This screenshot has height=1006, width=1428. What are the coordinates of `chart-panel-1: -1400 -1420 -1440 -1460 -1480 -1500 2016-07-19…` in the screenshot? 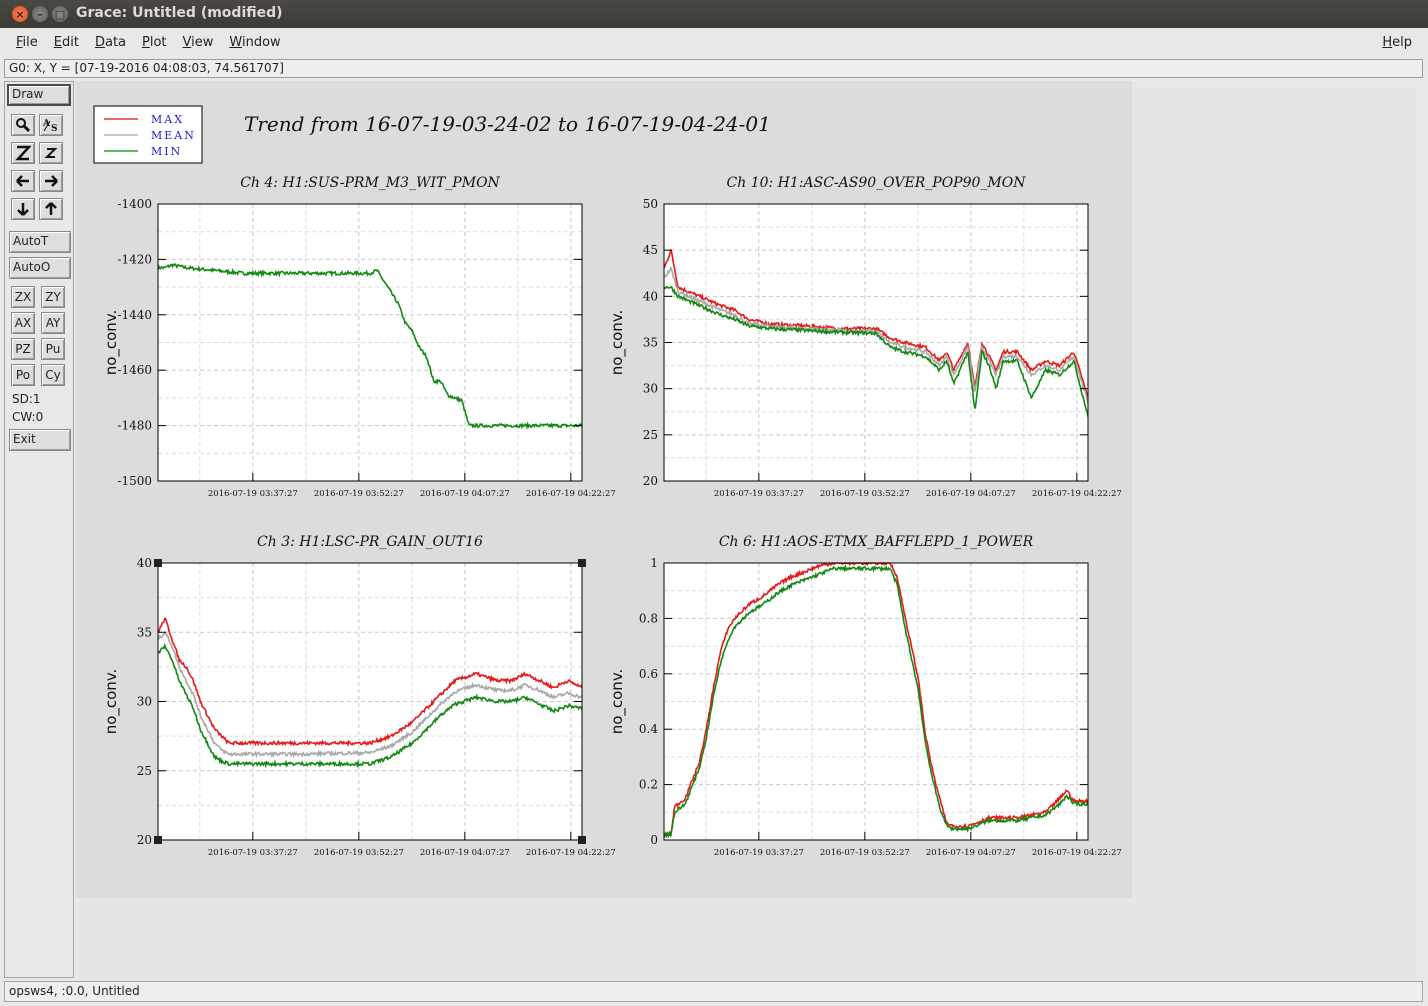 It's located at (359, 337).